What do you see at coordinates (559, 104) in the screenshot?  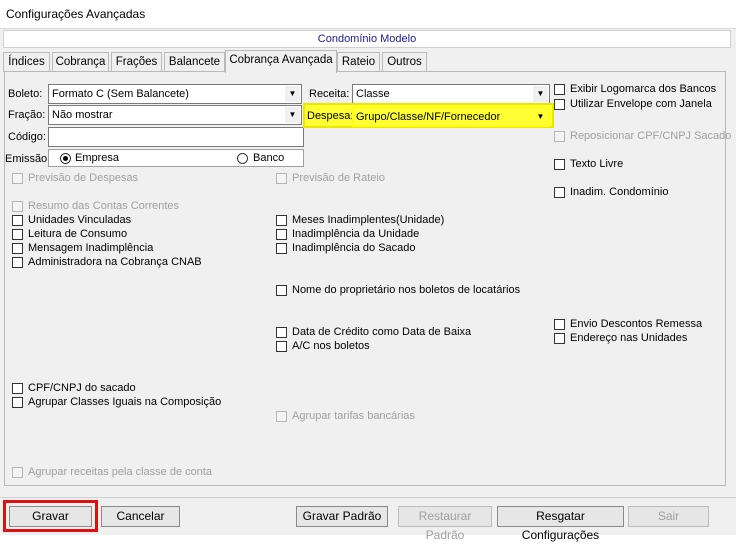 I see `utilizar-envelope-checkbox` at bounding box center [559, 104].